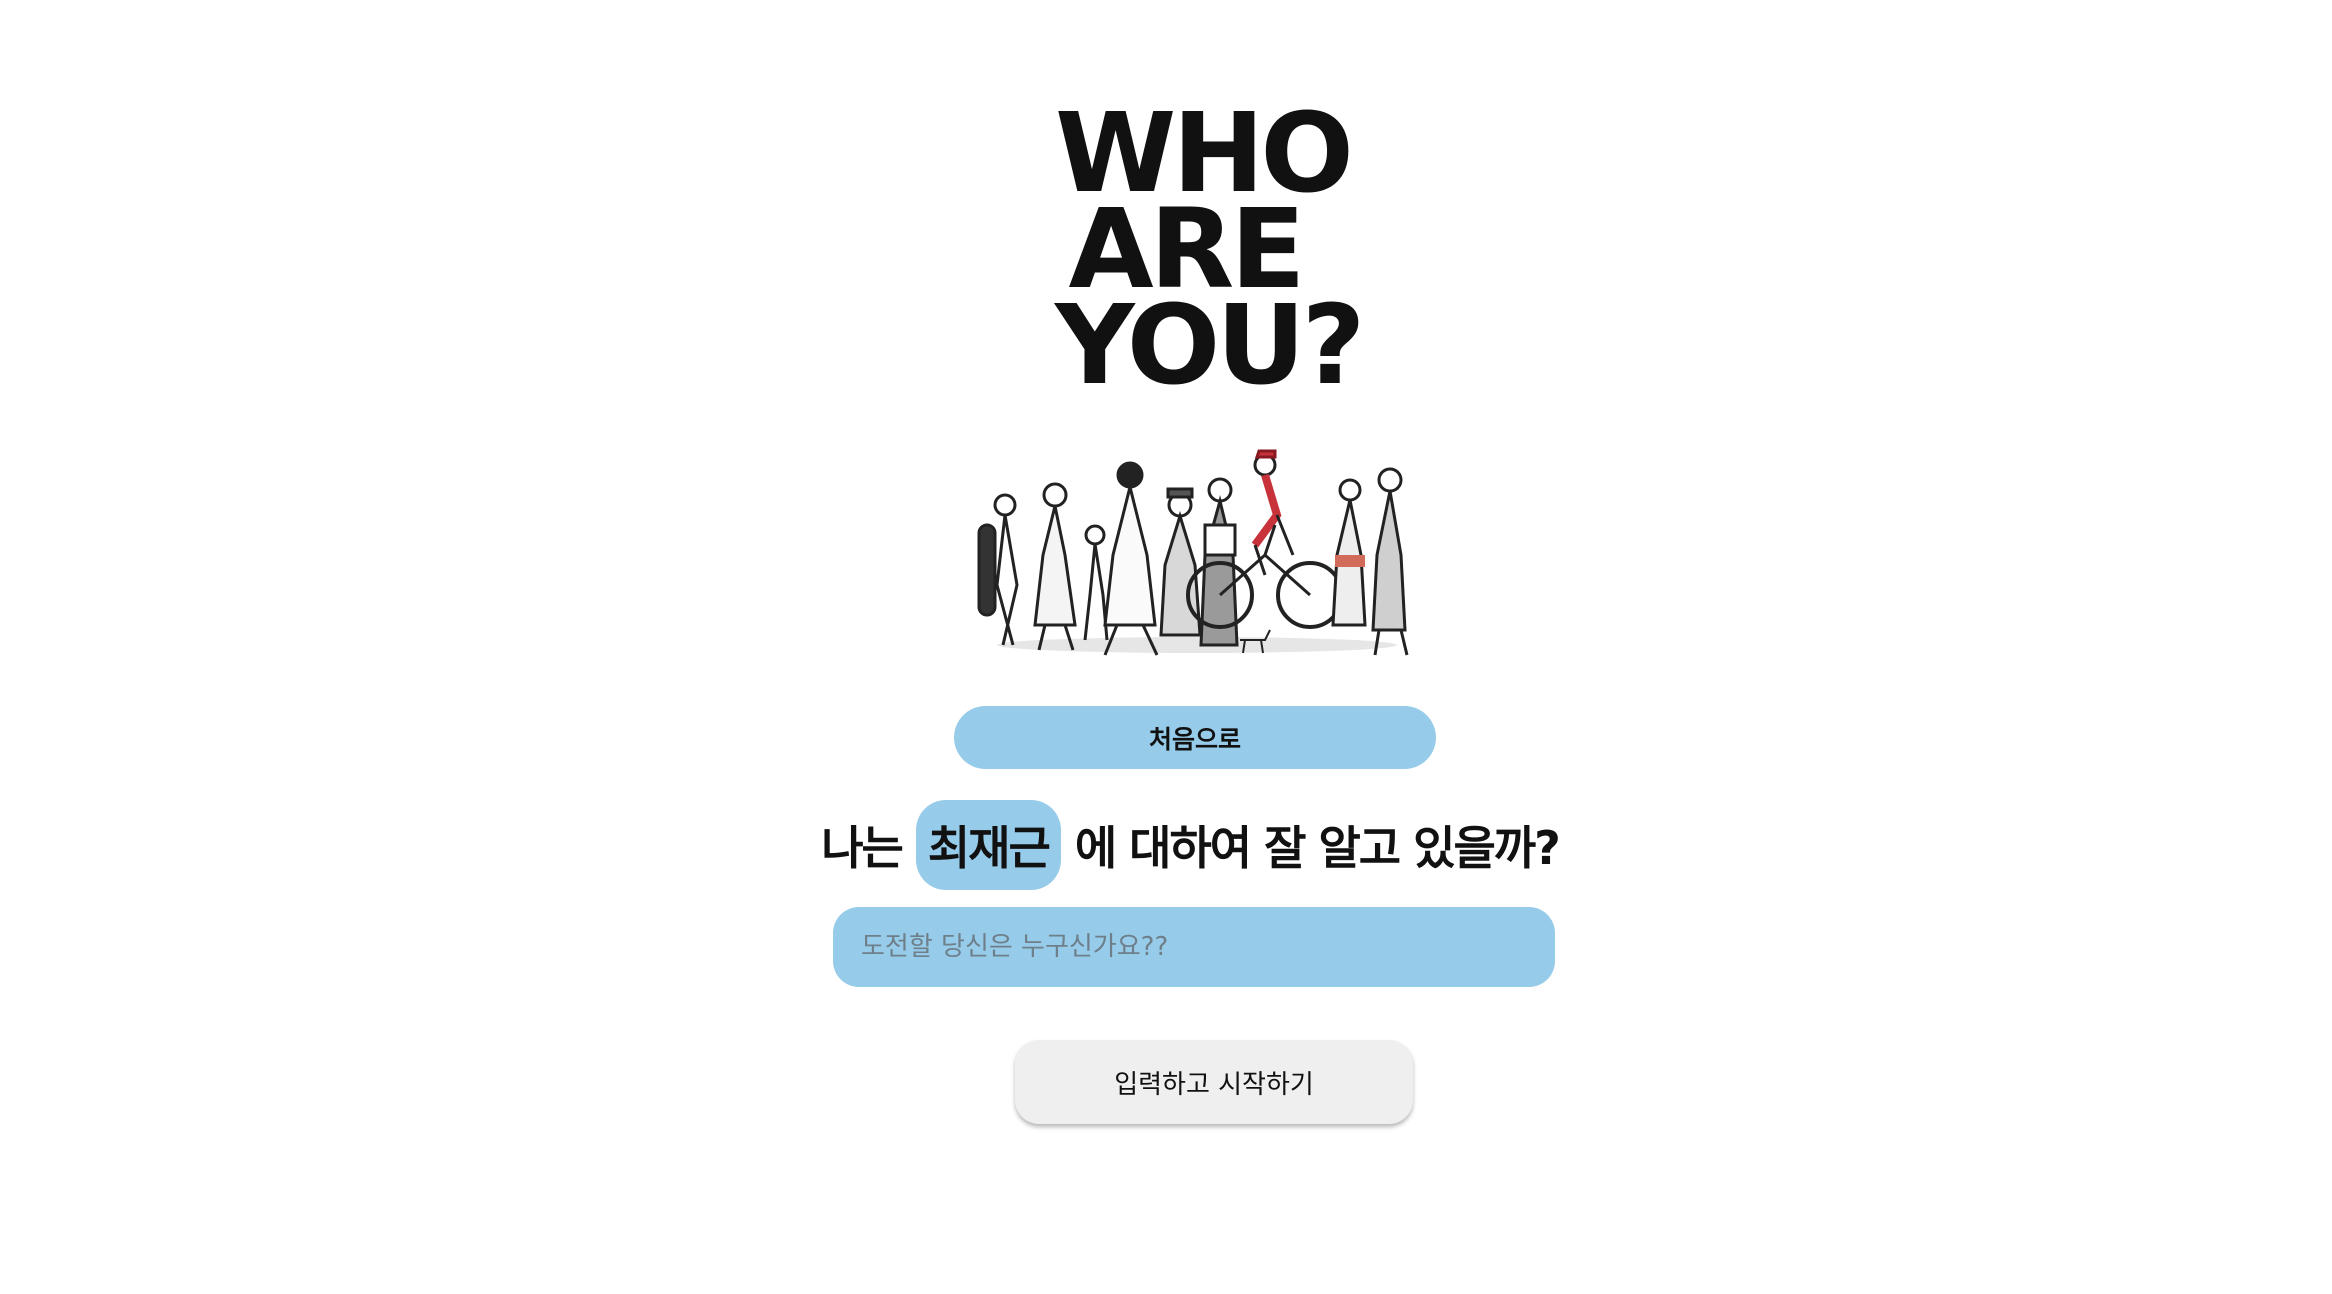 This screenshot has height=1294, width=2332. What do you see at coordinates (1210, 249) in the screenshot?
I see `hero-title: WHO ARE YOU?` at bounding box center [1210, 249].